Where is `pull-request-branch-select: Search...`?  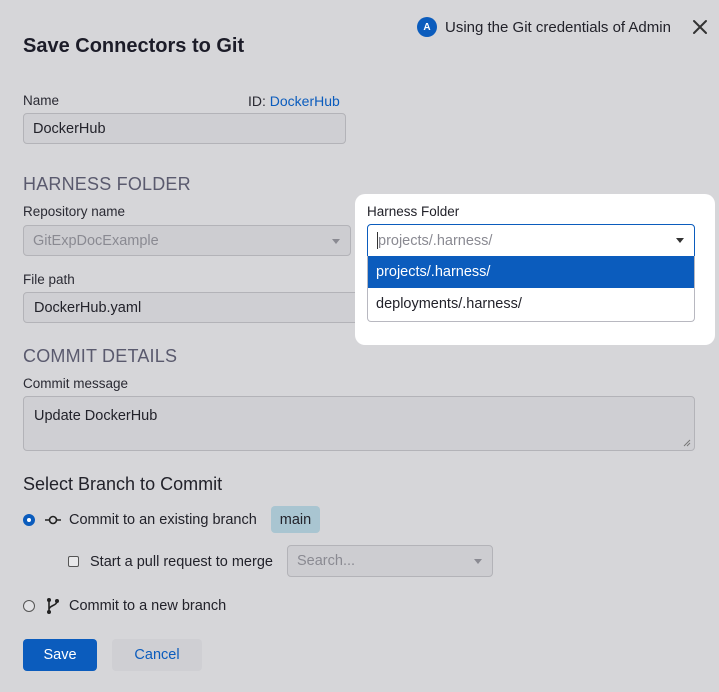 pull-request-branch-select: Search... is located at coordinates (390, 561).